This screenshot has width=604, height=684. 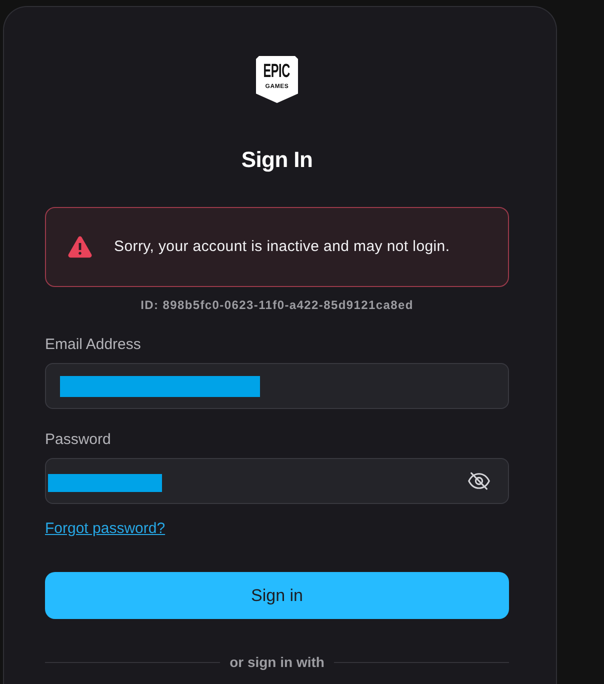 I want to click on divider-text: or sign in with, so click(x=277, y=662).